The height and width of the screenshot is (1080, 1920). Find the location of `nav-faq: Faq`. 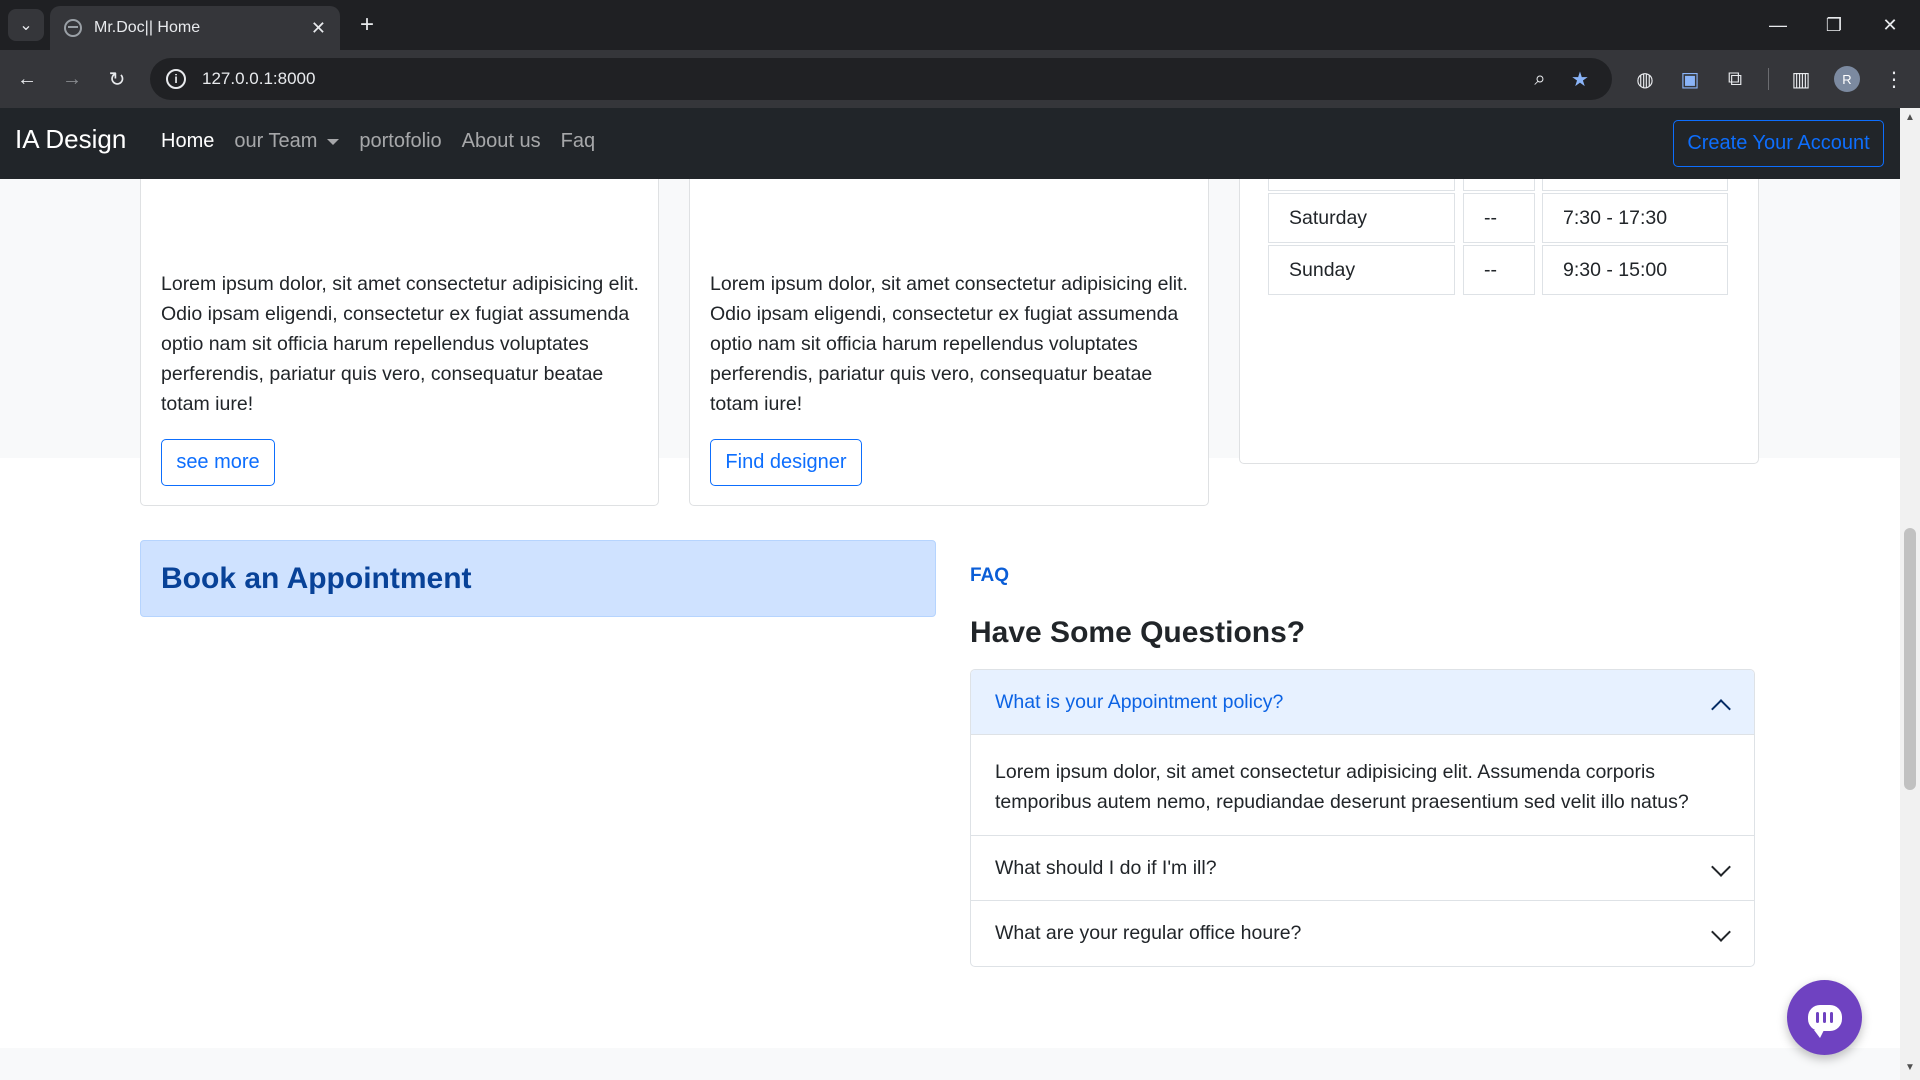

nav-faq: Faq is located at coordinates (578, 141).